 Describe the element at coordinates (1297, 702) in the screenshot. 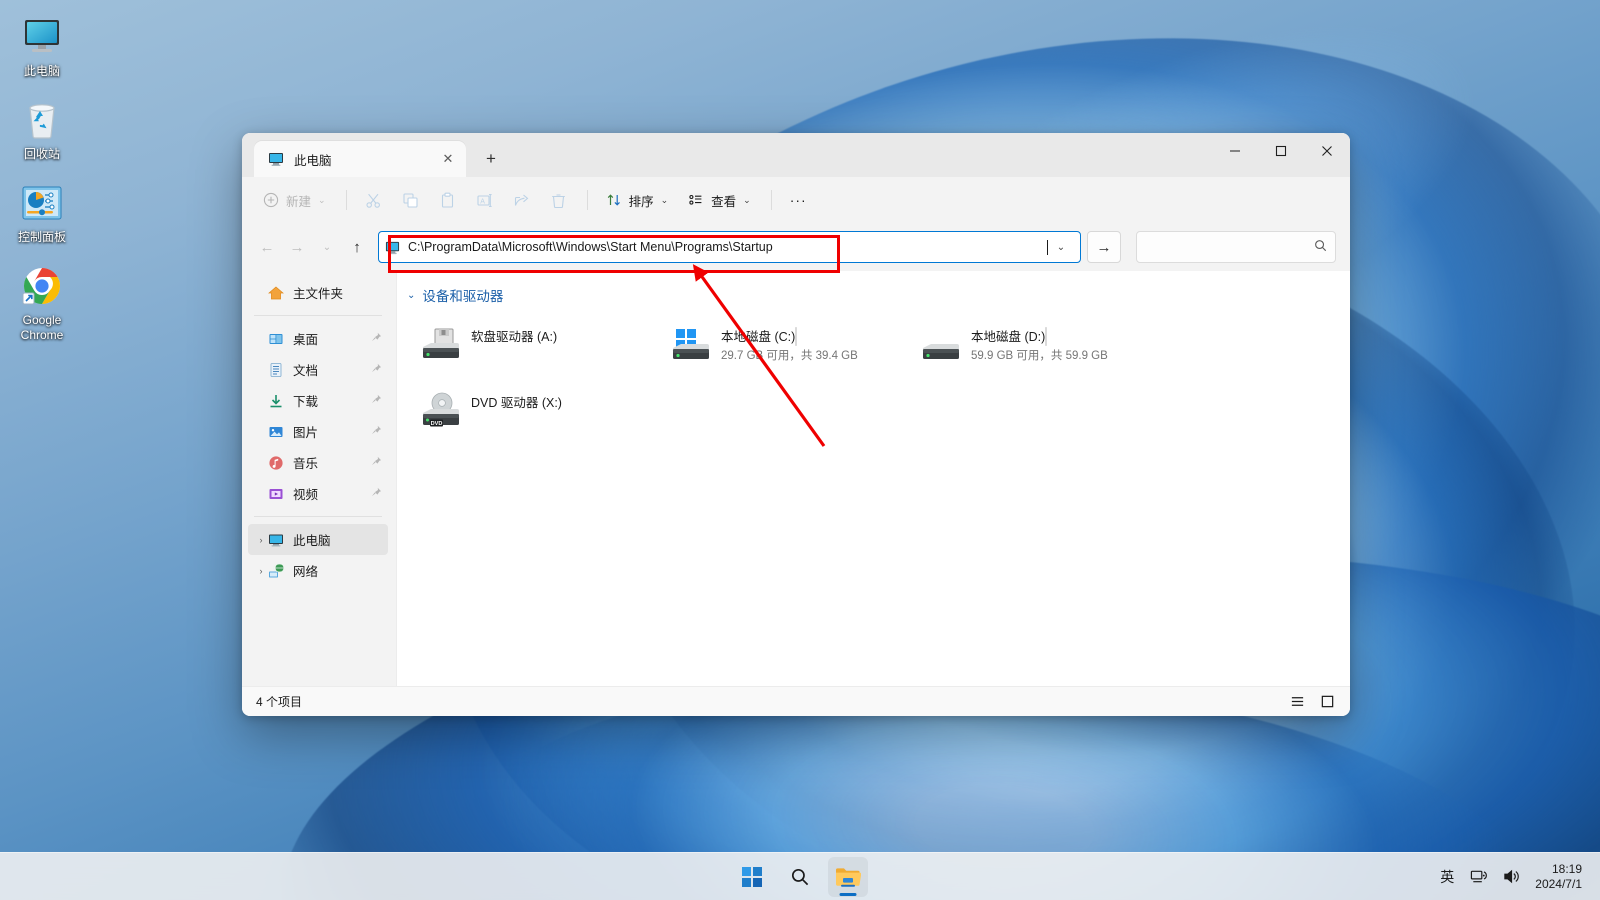

I see `details-view-button` at that location.